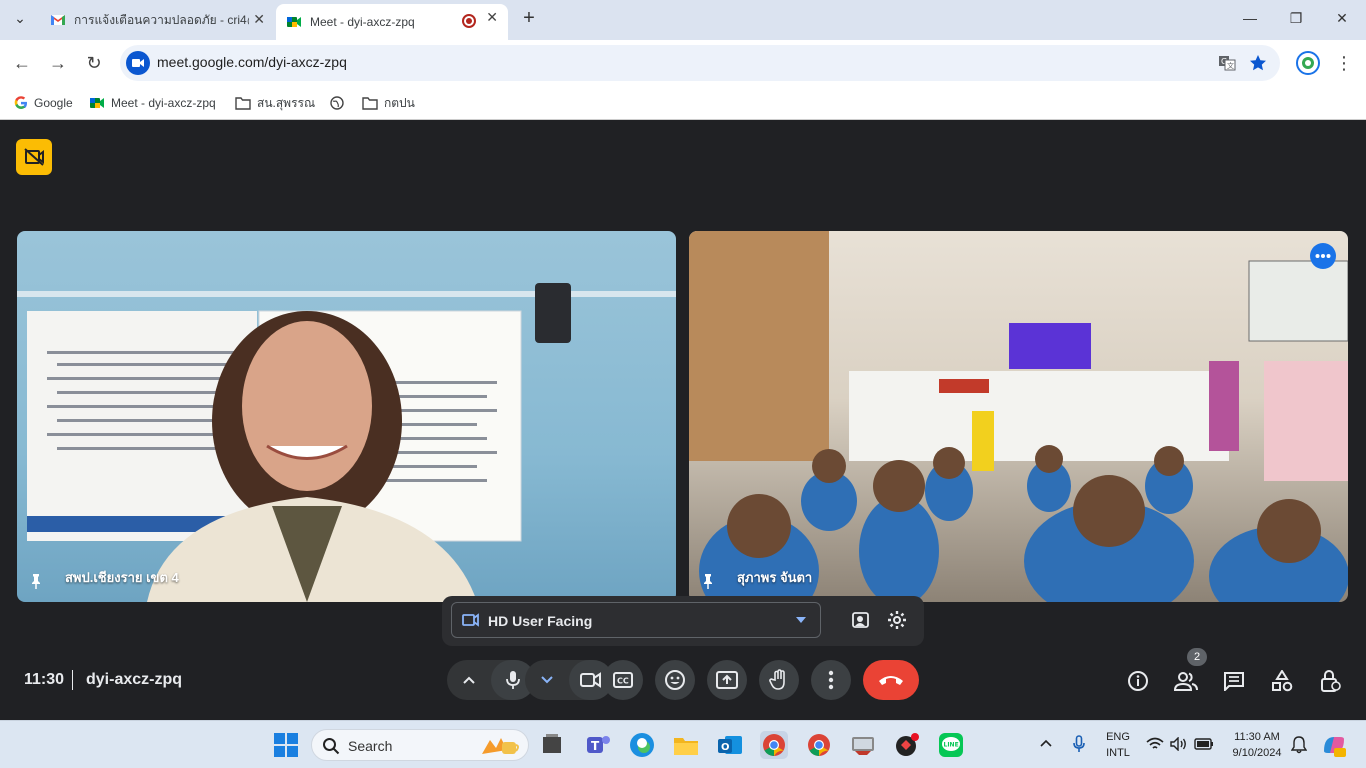  What do you see at coordinates (552, 745) in the screenshot?
I see `task-view-icon` at bounding box center [552, 745].